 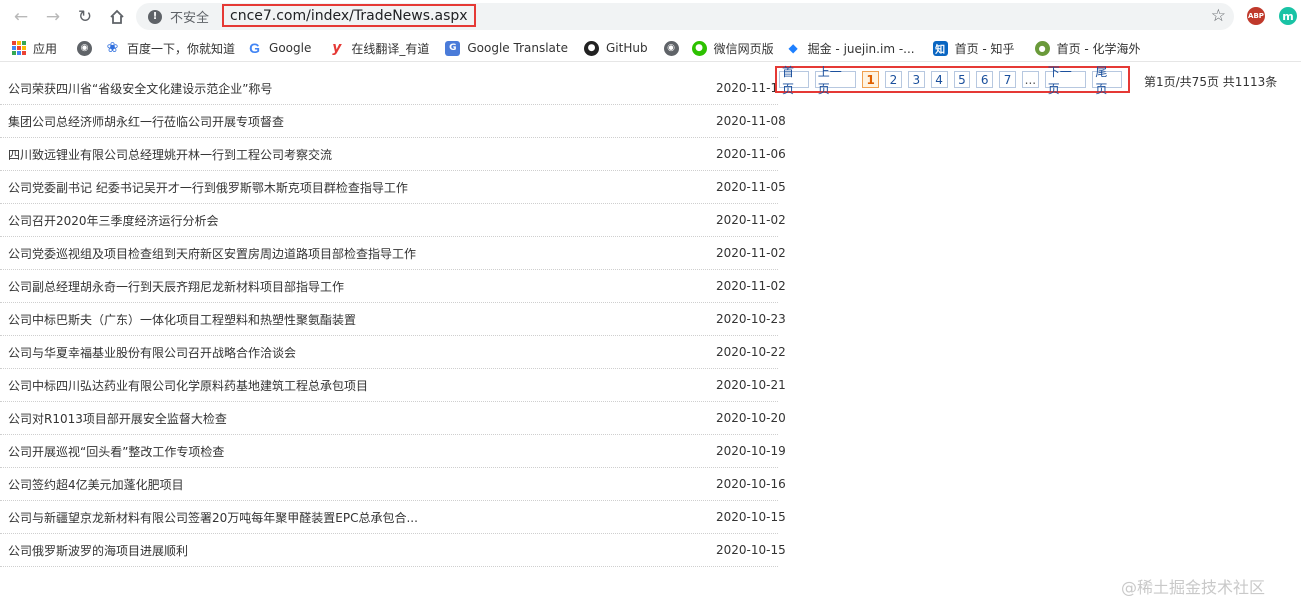 What do you see at coordinates (212, 253) in the screenshot?
I see `news-title-link: 公司党委巡视组及项目检查组到天府新区安置房周边道路项目部检查指导工作` at bounding box center [212, 253].